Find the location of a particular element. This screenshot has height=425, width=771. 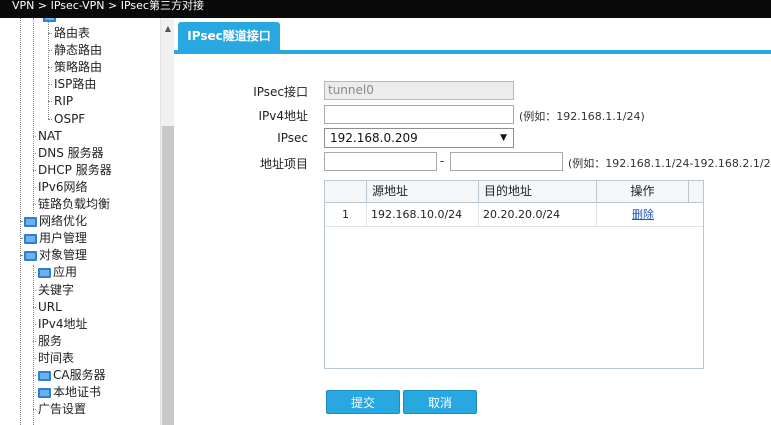

sidebar-item: IPv6网络 is located at coordinates (63, 187).